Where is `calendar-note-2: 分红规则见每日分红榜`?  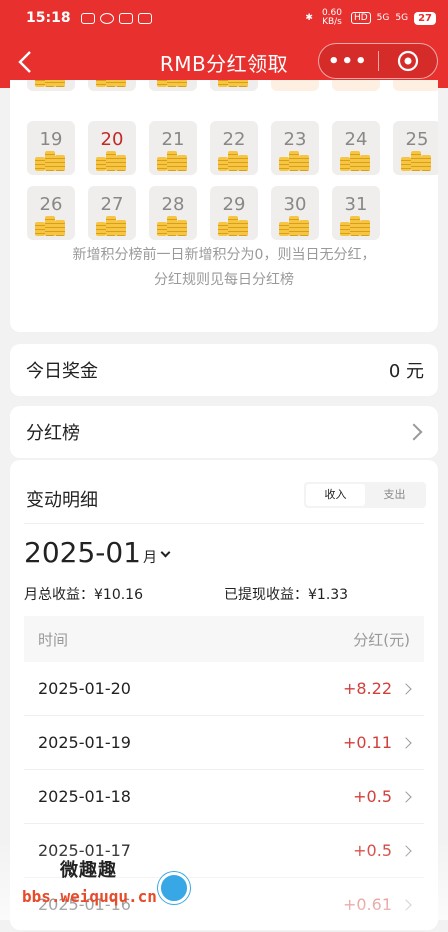 calendar-note-2: 分红规则见每日分红榜 is located at coordinates (224, 280).